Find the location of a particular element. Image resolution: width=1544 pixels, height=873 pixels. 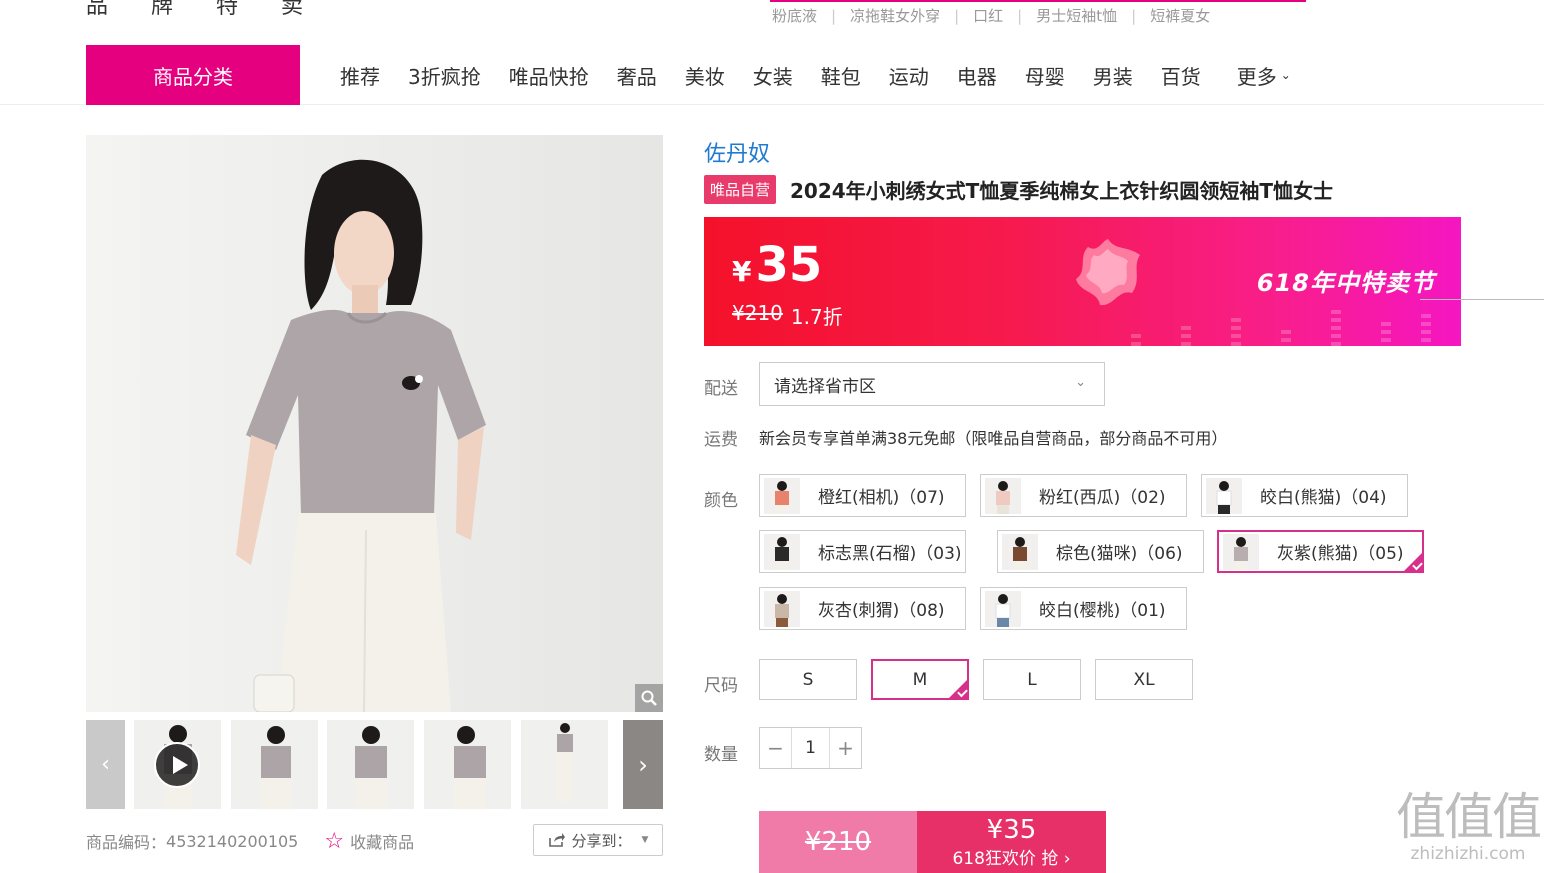

size-option-selected: M is located at coordinates (920, 679).